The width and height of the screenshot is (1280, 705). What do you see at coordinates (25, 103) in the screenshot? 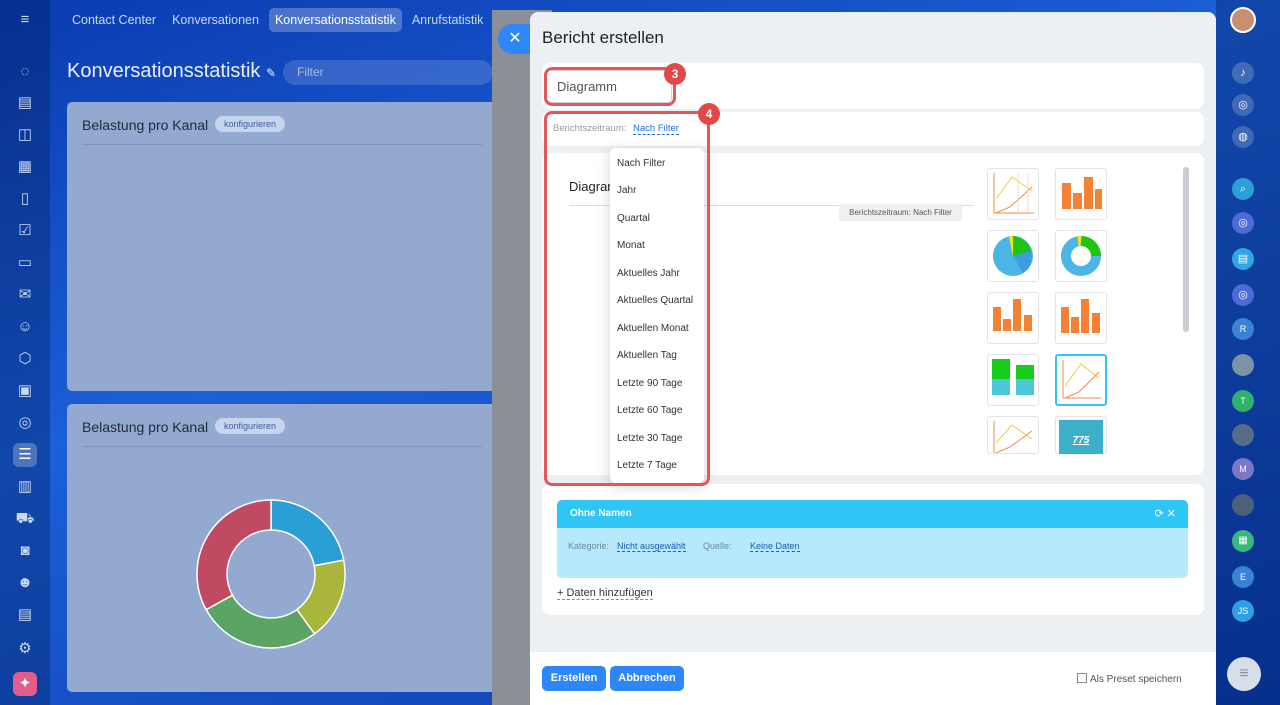
I see `feed-icon: ▤` at bounding box center [25, 103].